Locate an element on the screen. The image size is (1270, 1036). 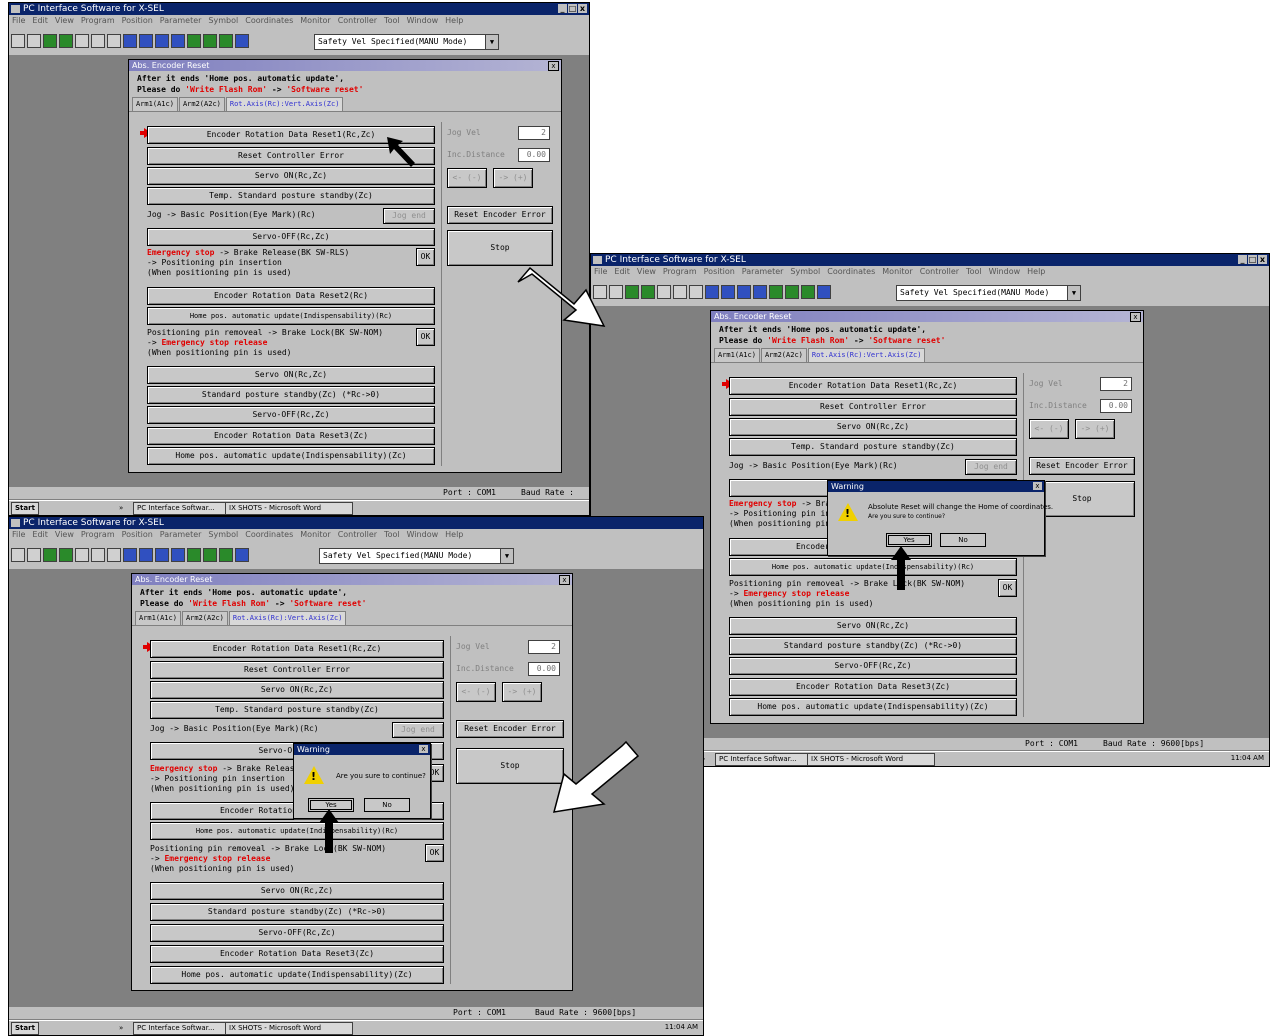
io2-icon is located at coordinates (808, 292).